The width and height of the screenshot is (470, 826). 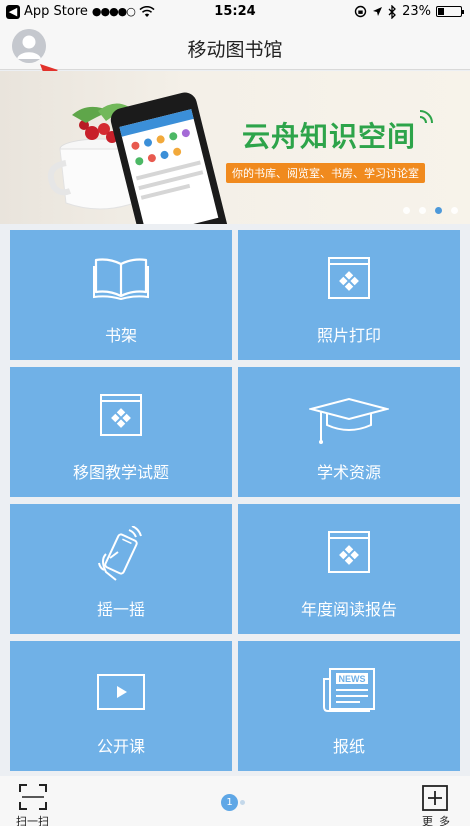 I want to click on page-dot, so click(x=242, y=802).